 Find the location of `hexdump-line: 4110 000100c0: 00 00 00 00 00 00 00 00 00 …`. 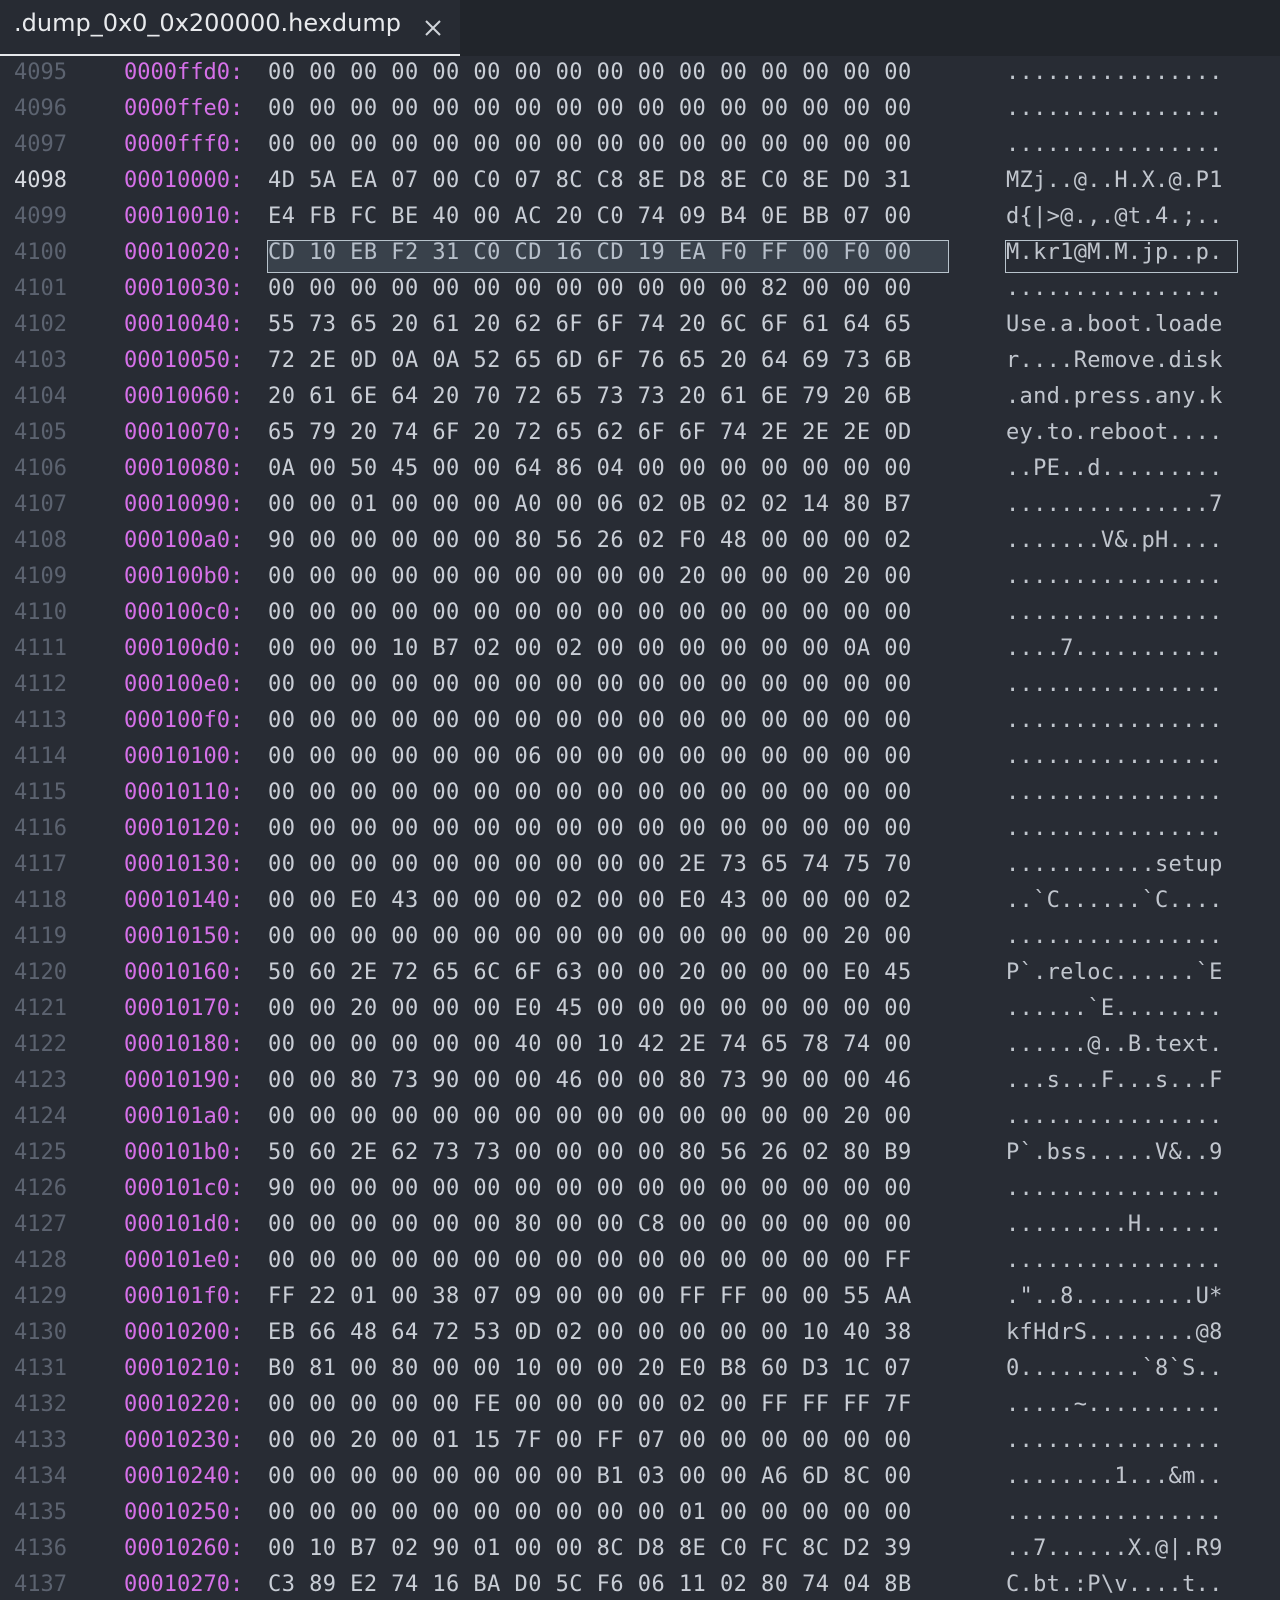

hexdump-line: 4110 000100c0: 00 00 00 00 00 00 00 00 00 … is located at coordinates (640, 613).